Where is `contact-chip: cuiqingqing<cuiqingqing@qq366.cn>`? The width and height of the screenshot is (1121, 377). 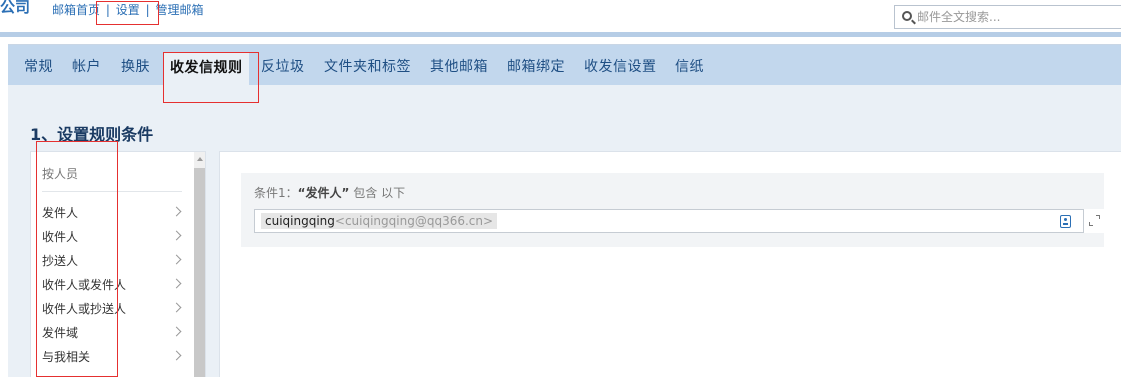
contact-chip: cuiqingqing<cuiqingqing@qq366.cn> is located at coordinates (379, 221).